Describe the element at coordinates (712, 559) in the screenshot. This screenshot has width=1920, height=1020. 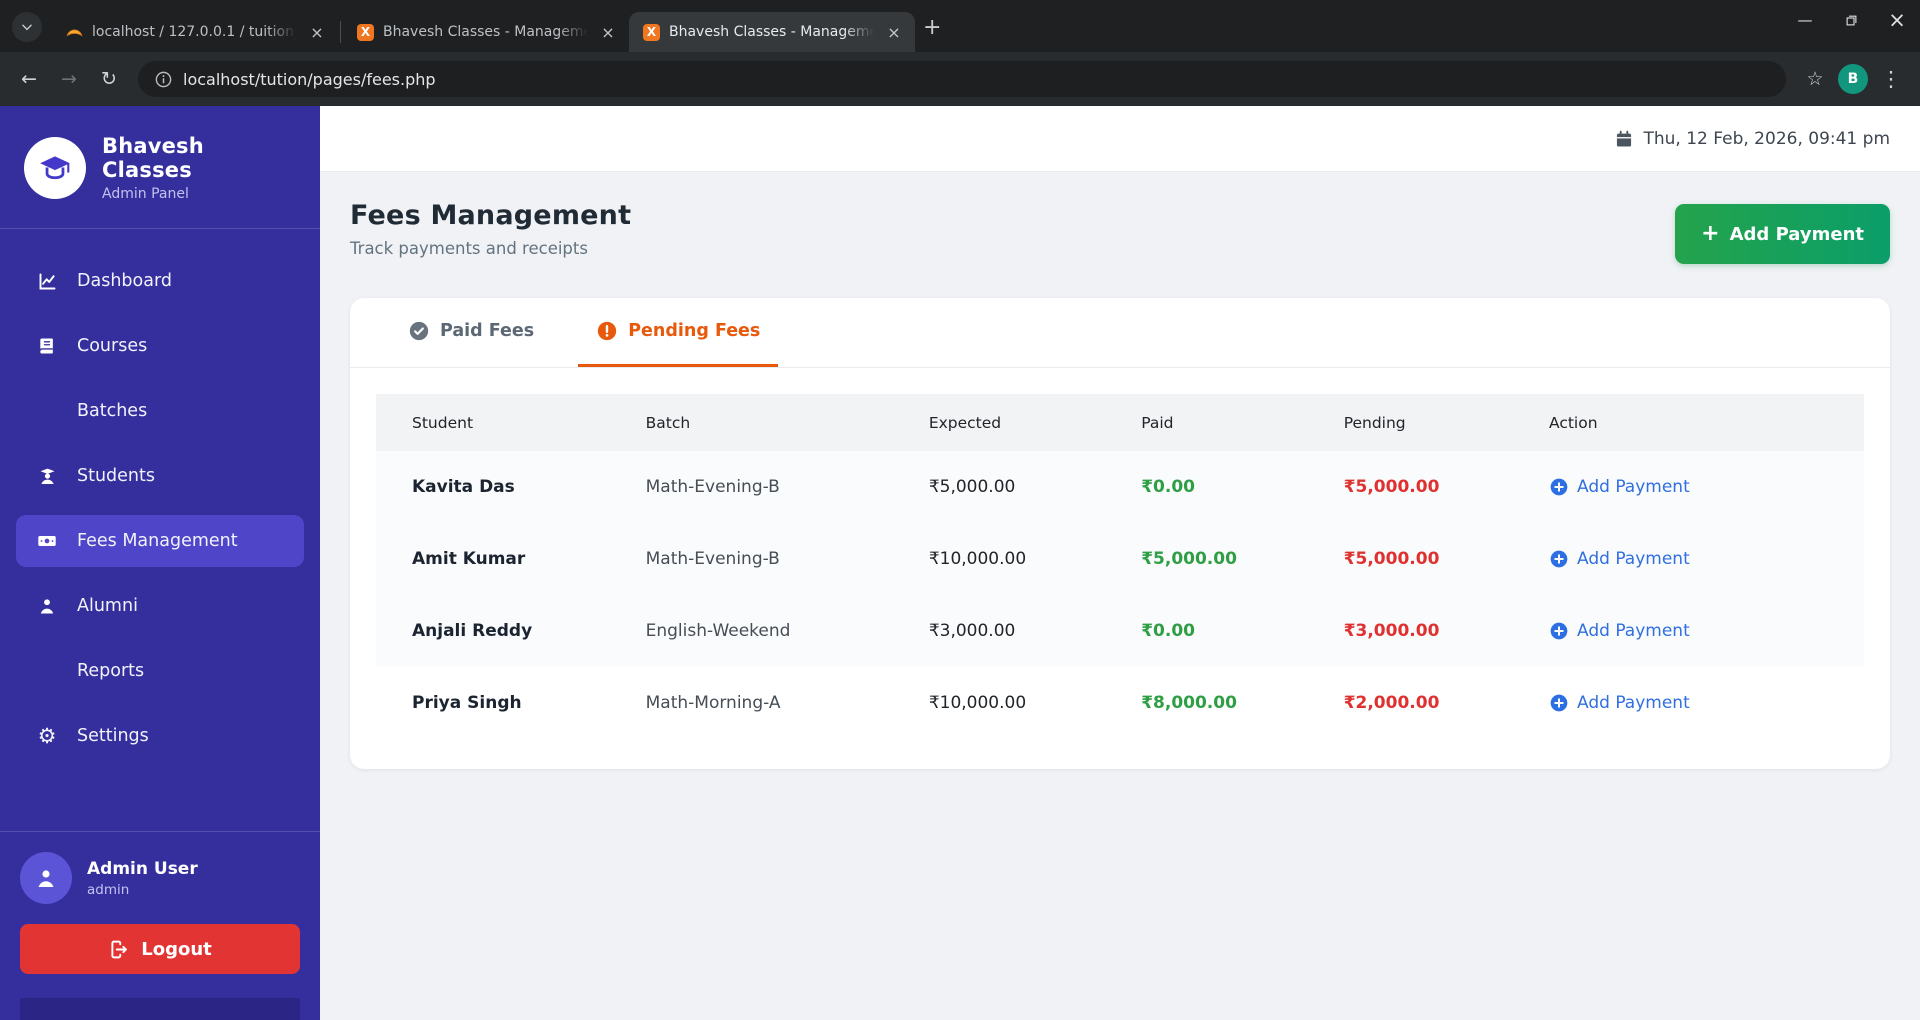
I see `cell-batch: Math-Evening-B` at that location.